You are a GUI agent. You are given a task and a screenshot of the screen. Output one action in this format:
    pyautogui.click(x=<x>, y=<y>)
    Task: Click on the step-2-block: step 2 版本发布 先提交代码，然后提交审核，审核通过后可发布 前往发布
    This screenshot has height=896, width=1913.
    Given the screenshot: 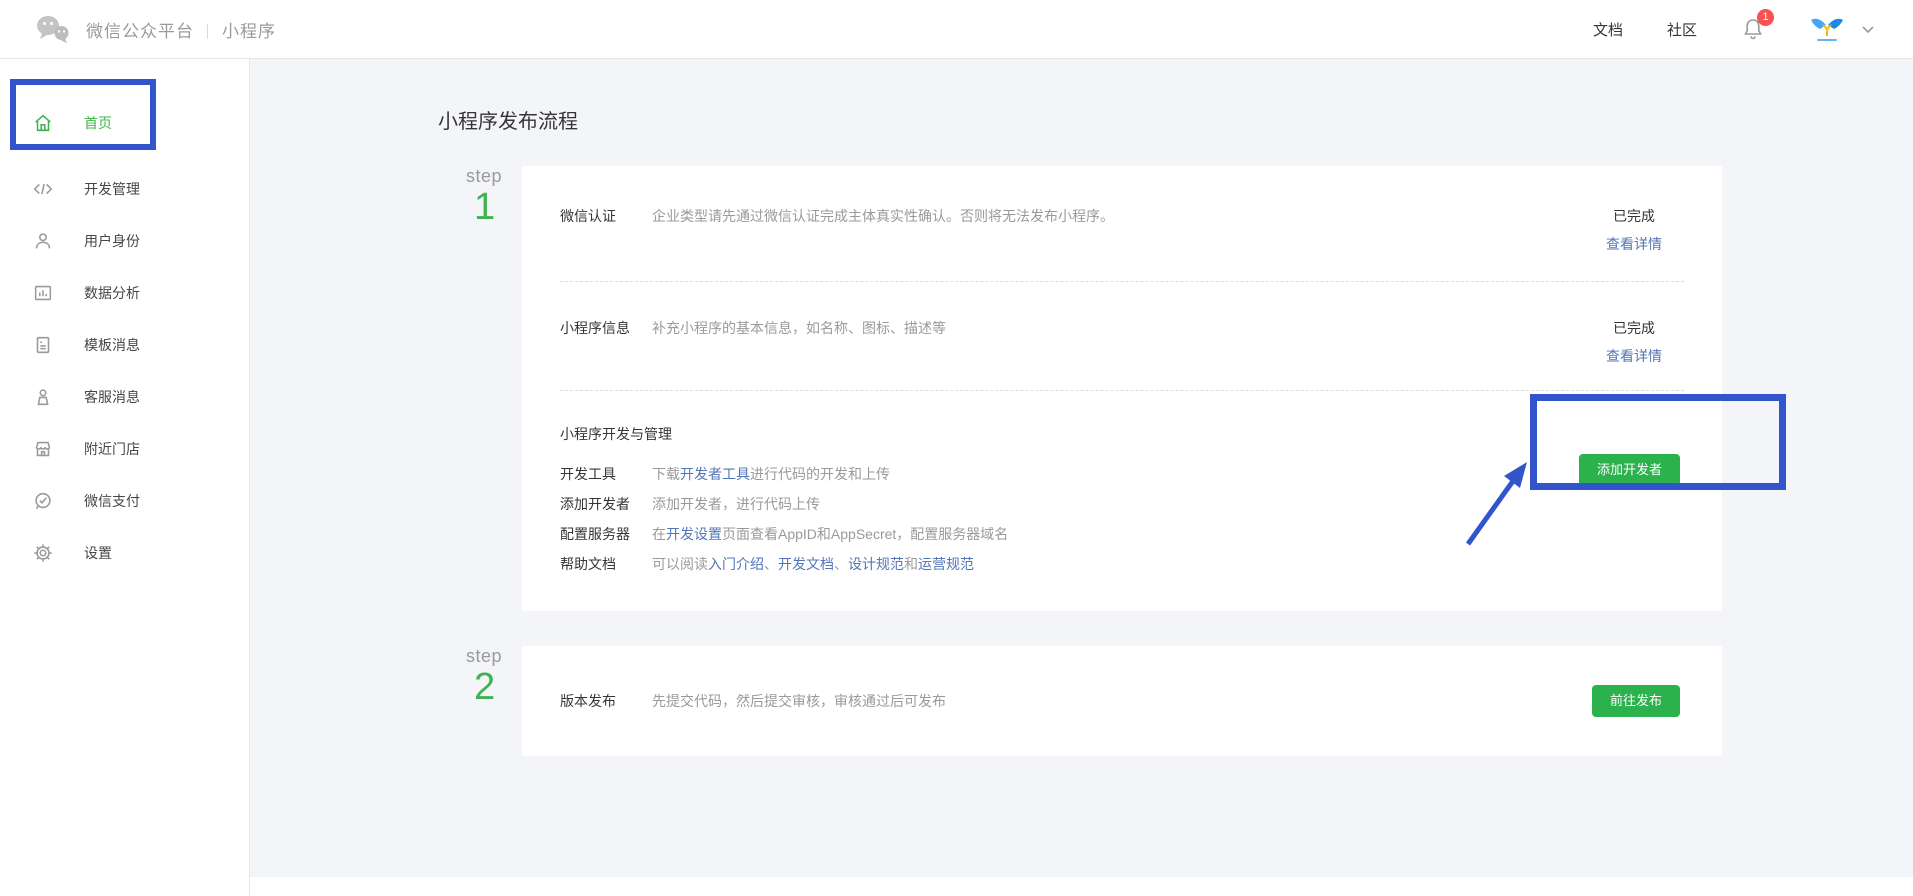 What is the action you would take?
    pyautogui.click(x=1175, y=701)
    